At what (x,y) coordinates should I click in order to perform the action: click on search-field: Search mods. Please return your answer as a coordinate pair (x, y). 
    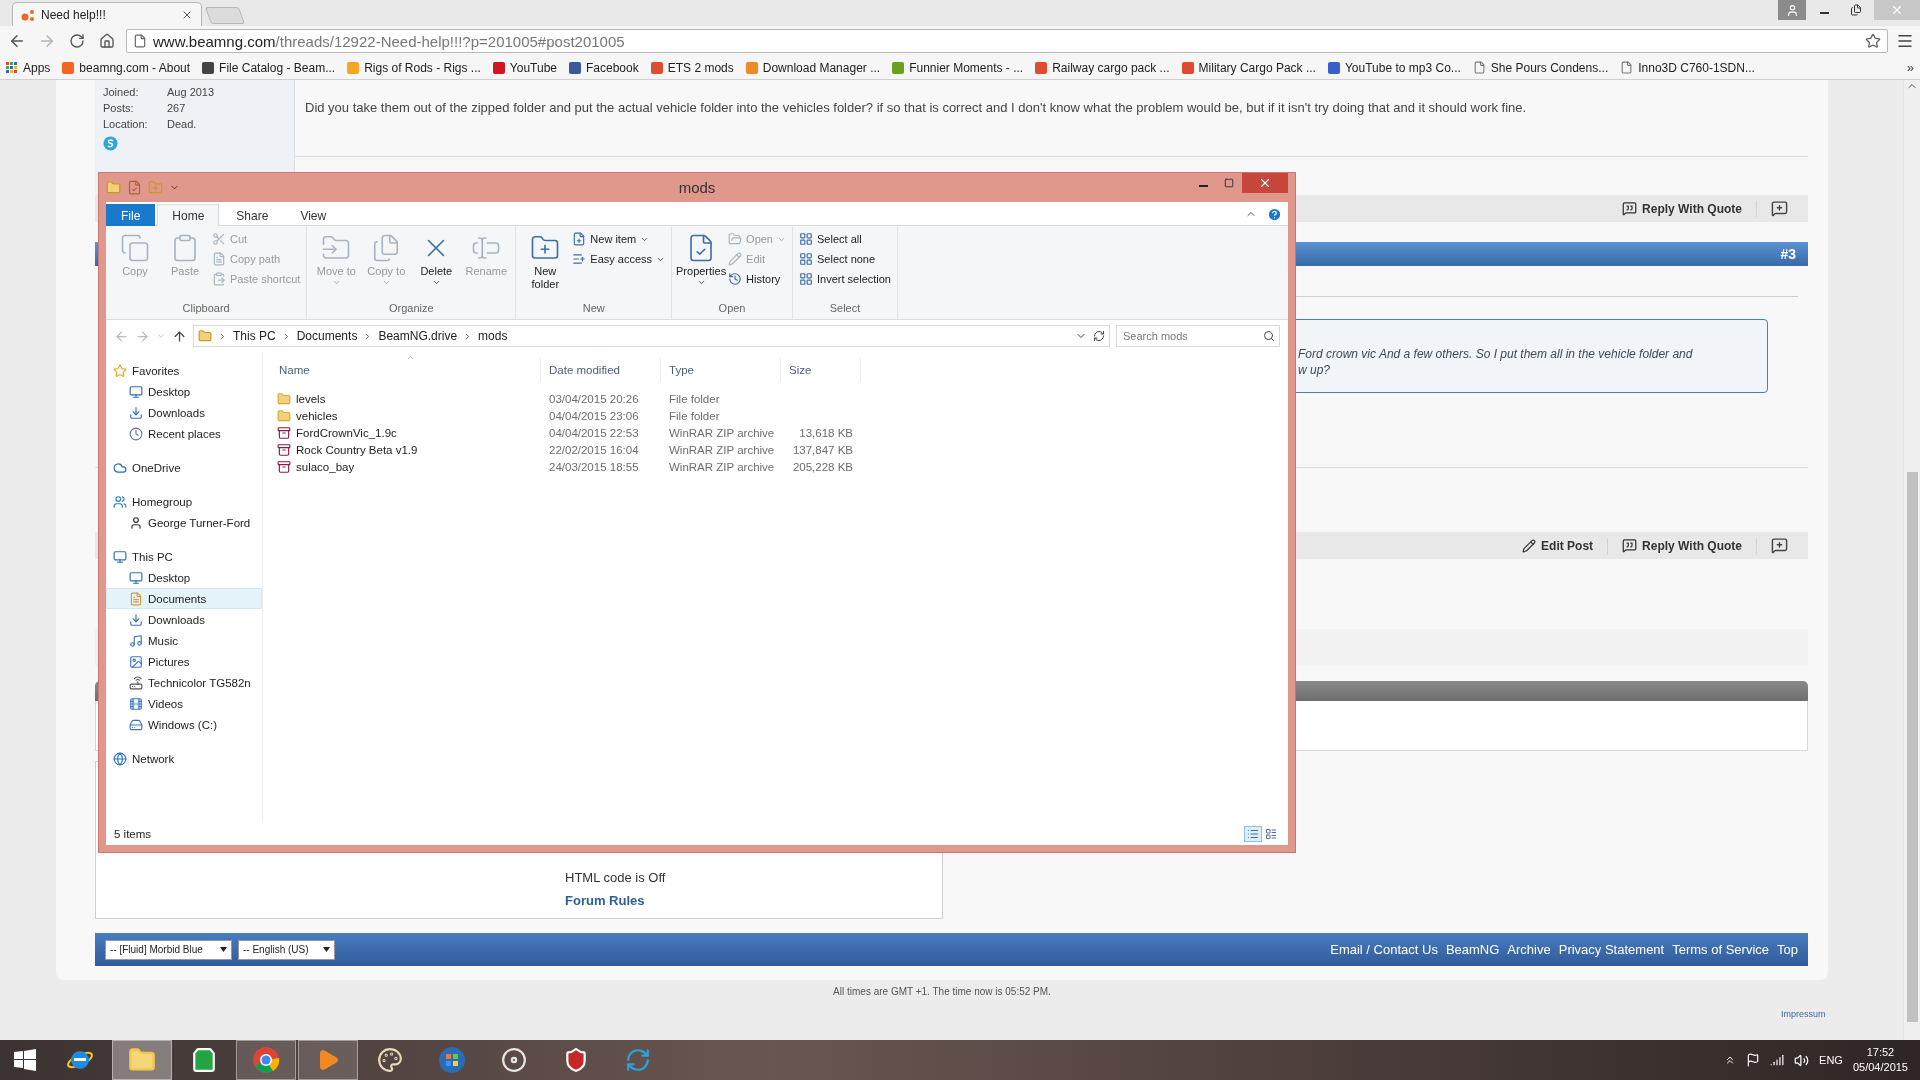
    Looking at the image, I should click on (1198, 336).